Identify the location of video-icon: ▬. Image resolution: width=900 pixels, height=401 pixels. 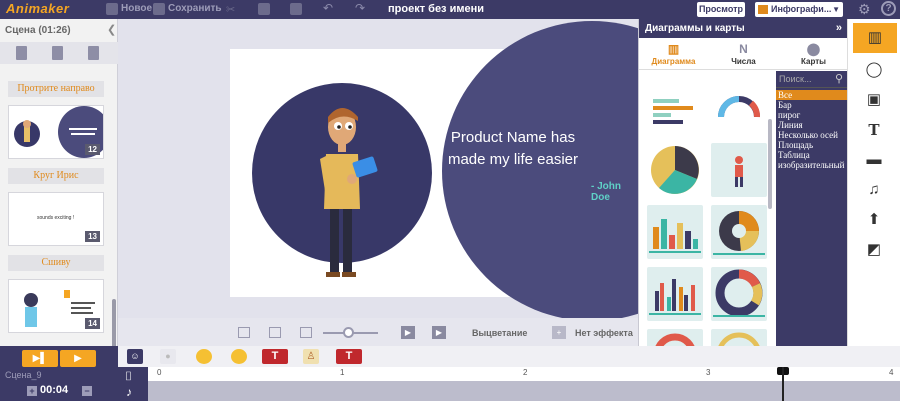
(874, 160).